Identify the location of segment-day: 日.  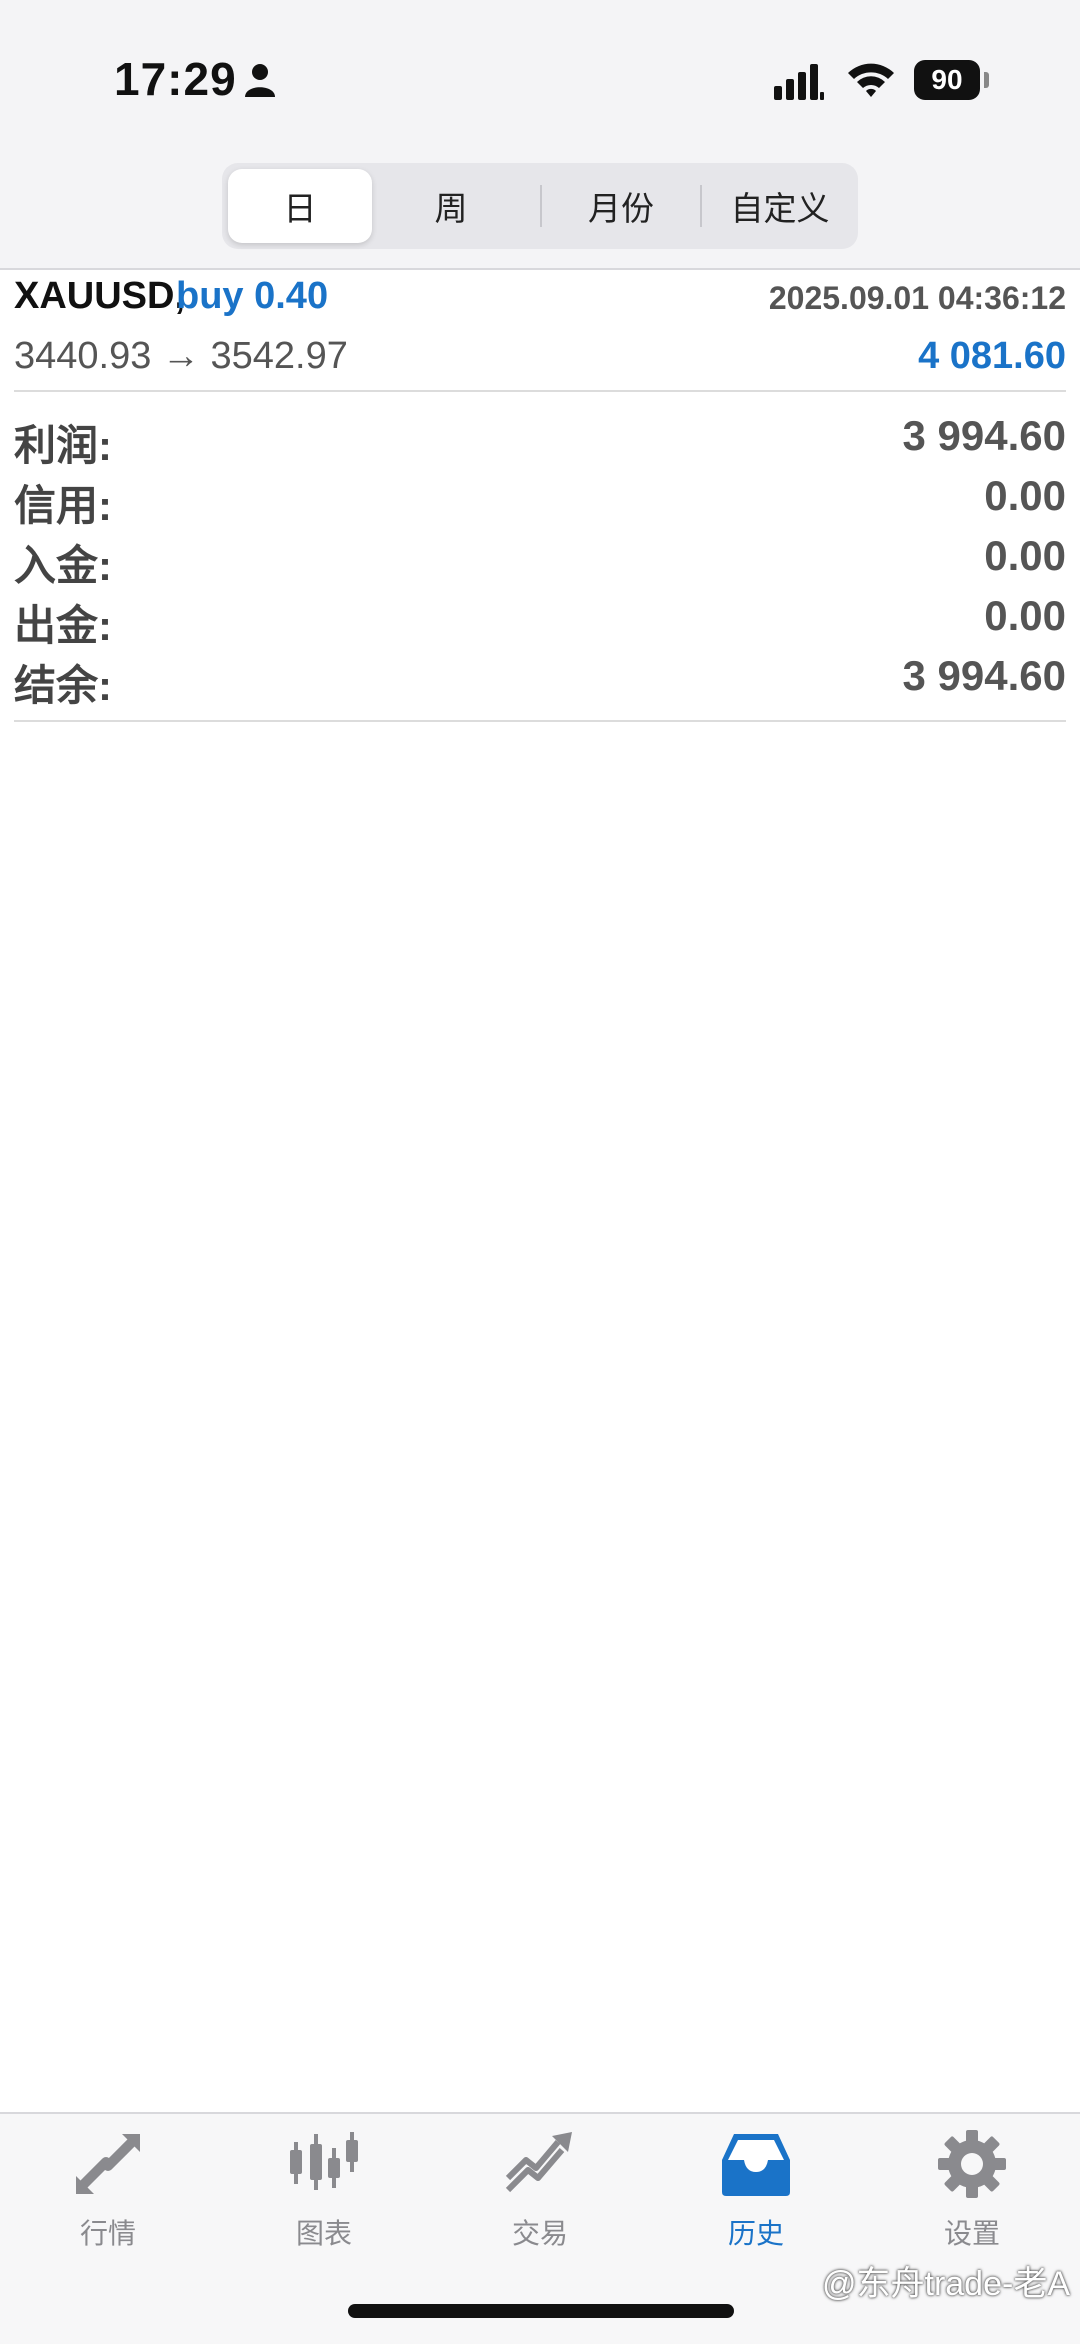
(300, 206).